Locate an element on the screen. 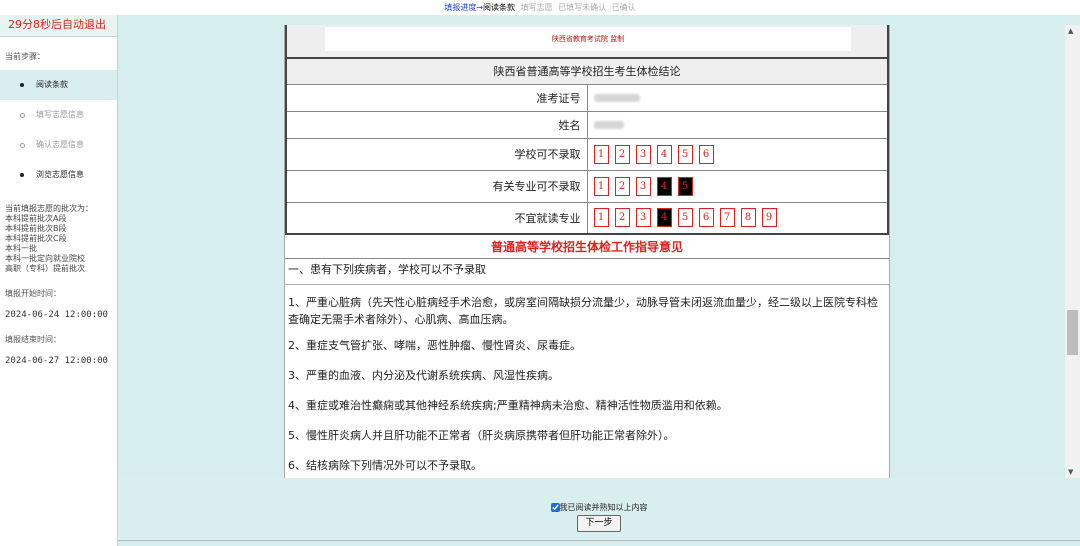  batch-item: 本科一批定向就业院校 is located at coordinates (45, 258).